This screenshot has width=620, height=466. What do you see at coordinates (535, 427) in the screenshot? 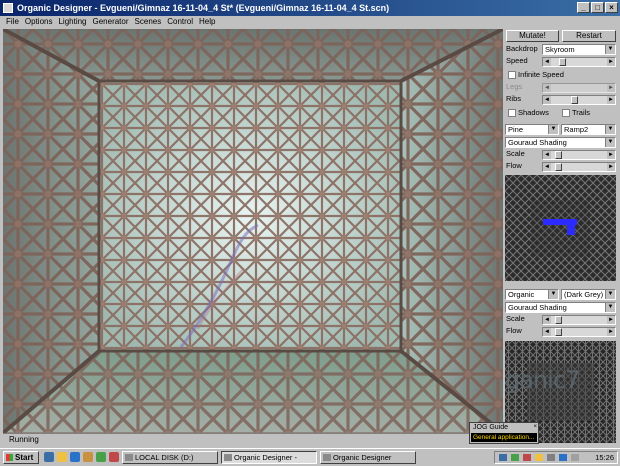
I see `close-icon: ×` at bounding box center [535, 427].